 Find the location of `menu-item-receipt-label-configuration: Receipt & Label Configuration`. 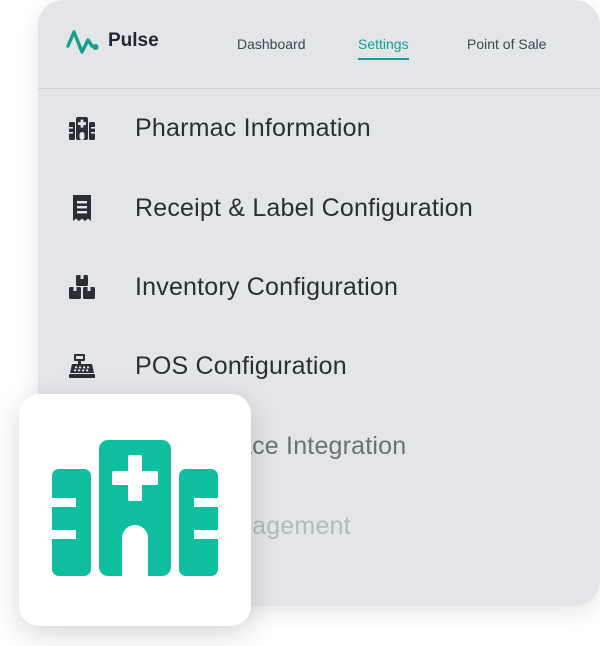

menu-item-receipt-label-configuration: Receipt & Label Configuration is located at coordinates (319, 208).